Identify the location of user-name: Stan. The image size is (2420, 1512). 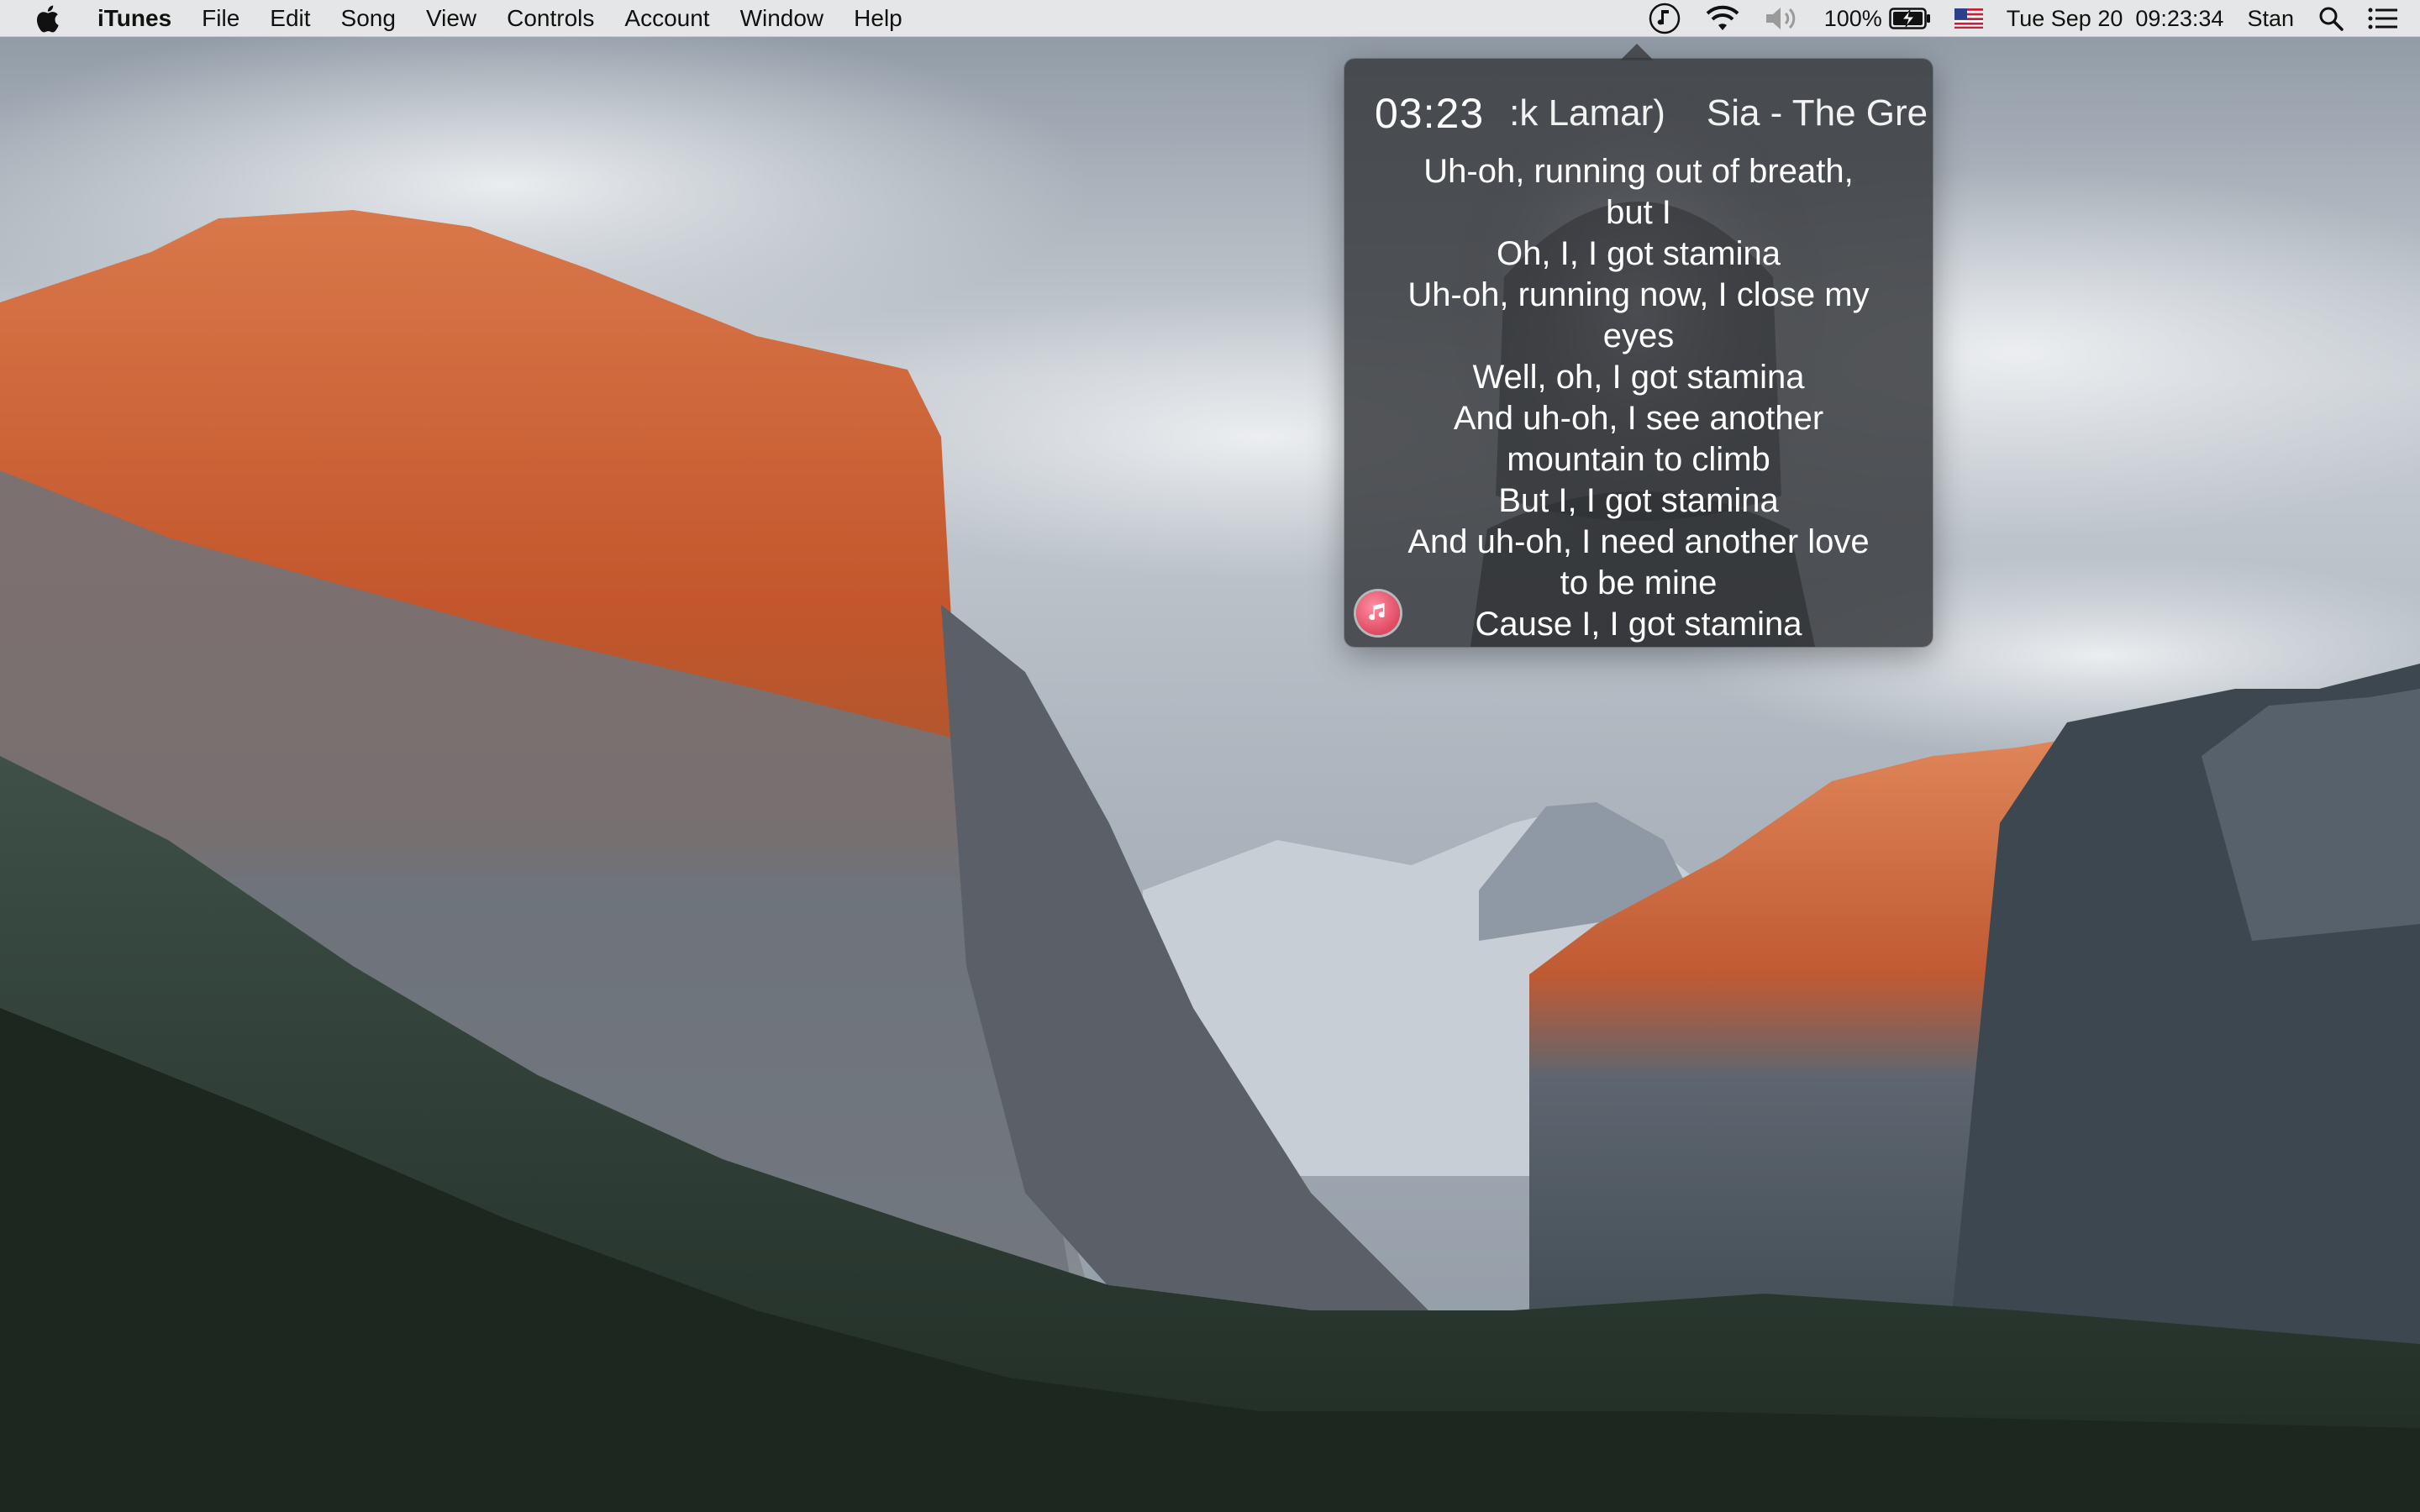
(2270, 18).